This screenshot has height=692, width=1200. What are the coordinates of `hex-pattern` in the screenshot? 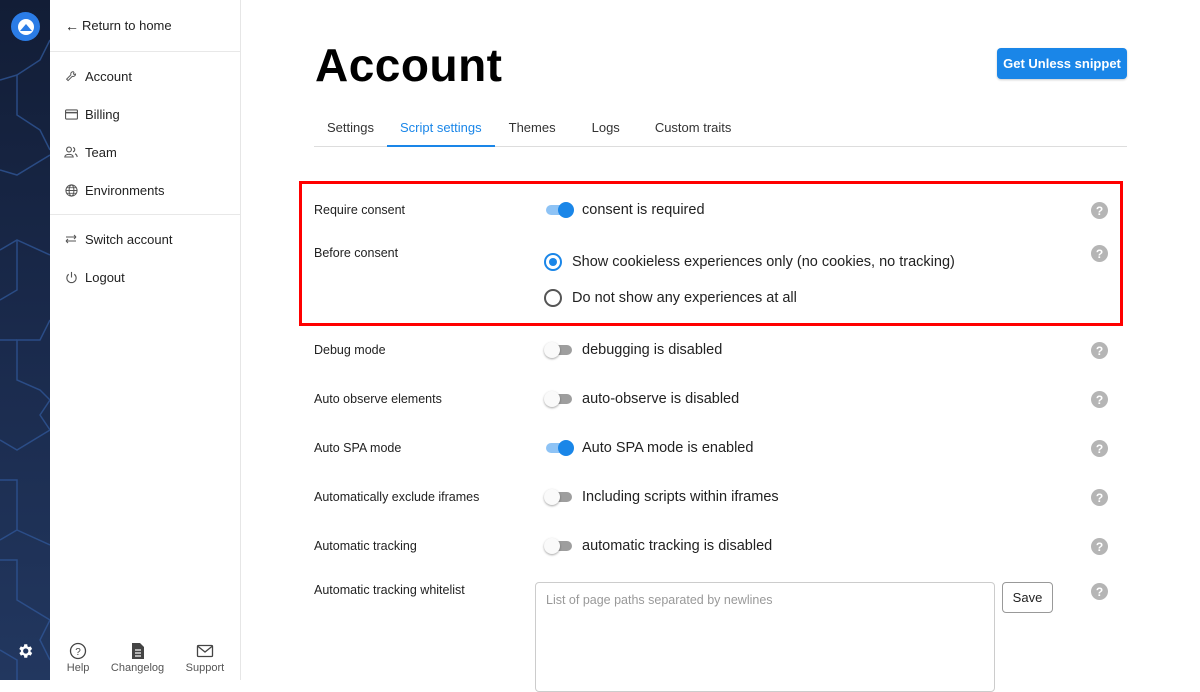 It's located at (25, 359).